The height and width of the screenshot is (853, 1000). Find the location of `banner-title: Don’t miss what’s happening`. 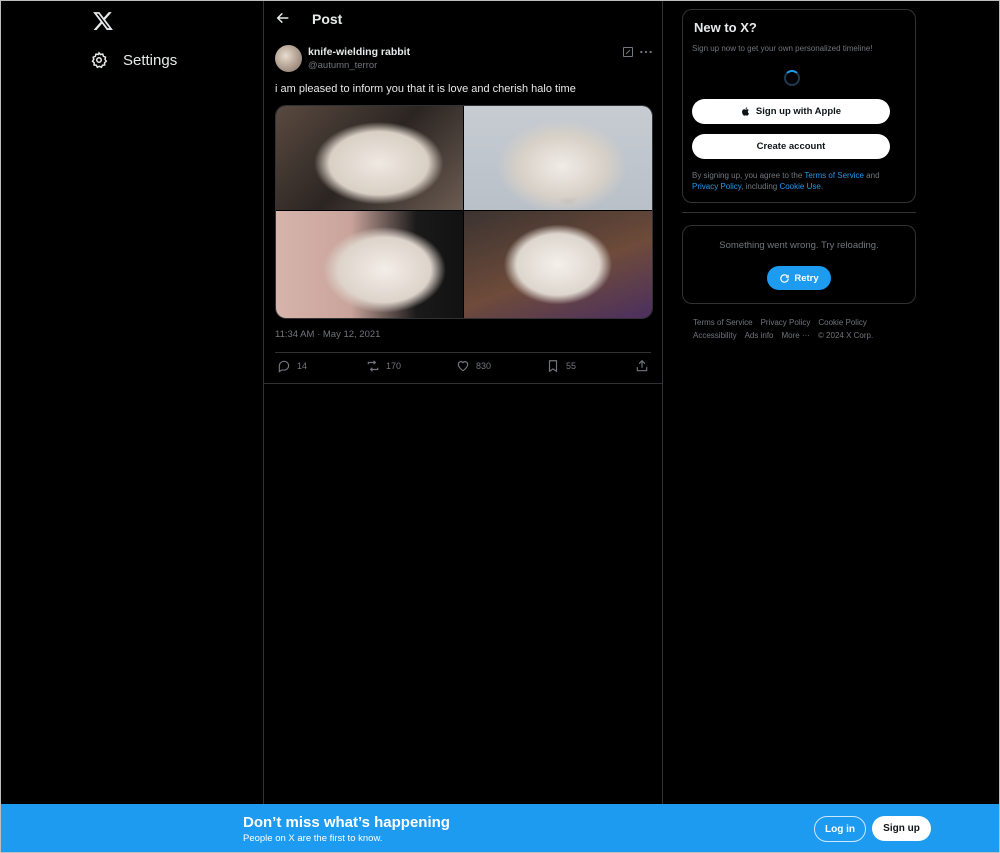

banner-title: Don’t miss what’s happening is located at coordinates (346, 822).